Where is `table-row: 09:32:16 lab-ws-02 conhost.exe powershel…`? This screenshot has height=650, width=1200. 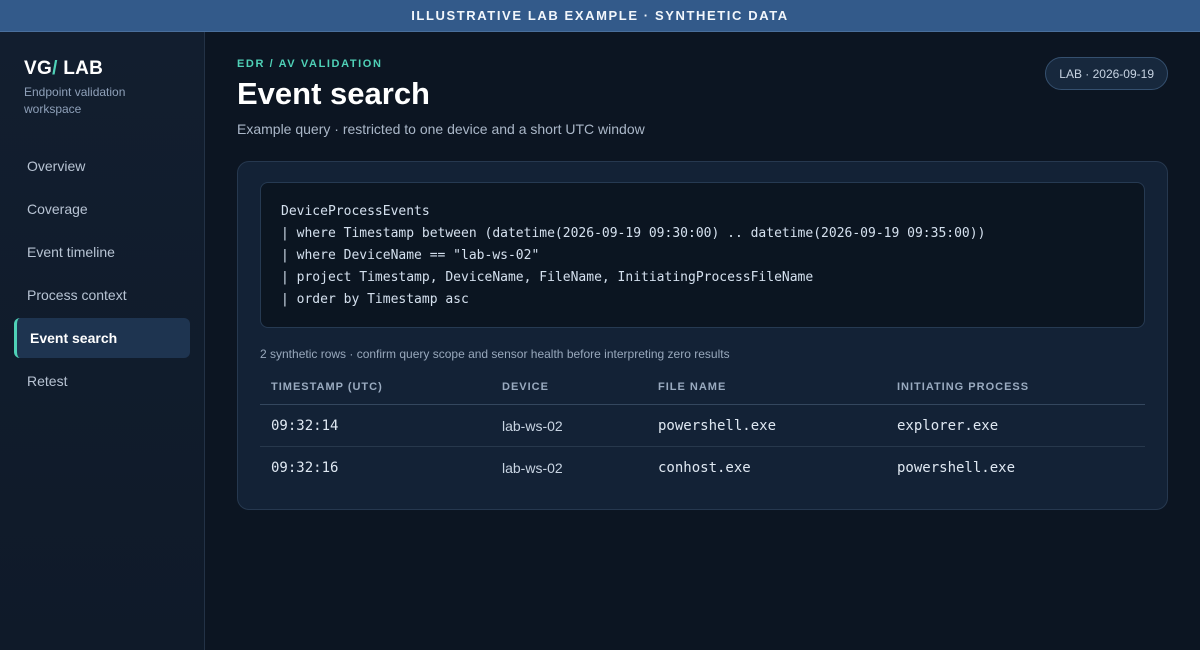 table-row: 09:32:16 lab-ws-02 conhost.exe powershel… is located at coordinates (702, 468).